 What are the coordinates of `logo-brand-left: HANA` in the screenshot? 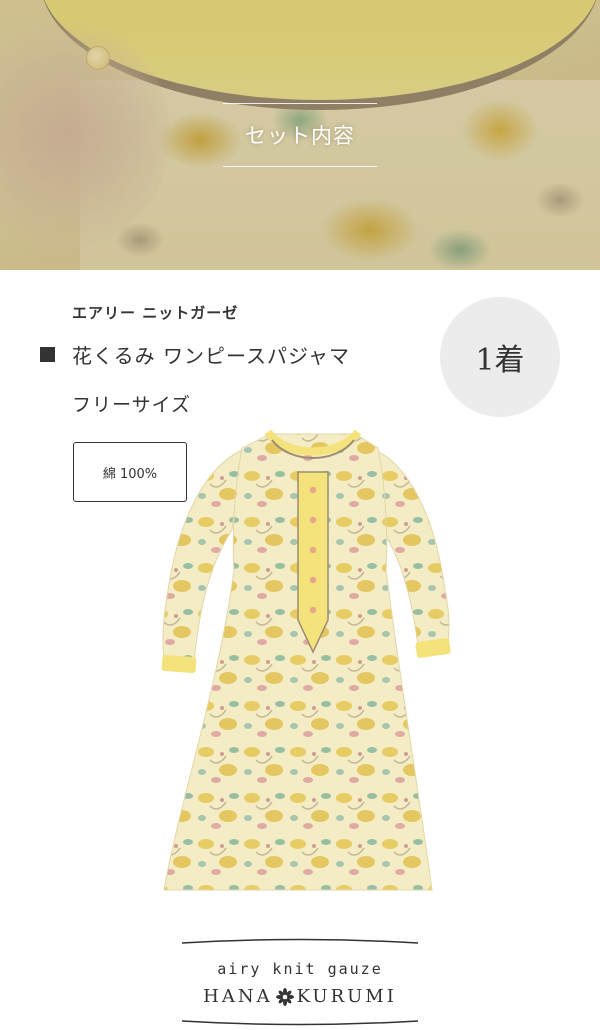 It's located at (238, 996).